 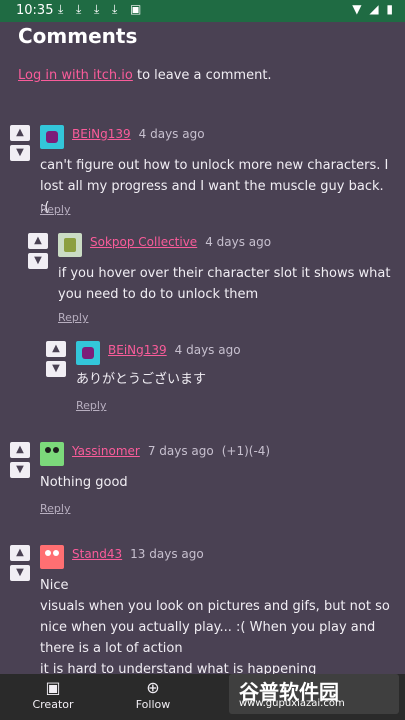 I want to click on nav-follow-label: Follow, so click(x=153, y=704).